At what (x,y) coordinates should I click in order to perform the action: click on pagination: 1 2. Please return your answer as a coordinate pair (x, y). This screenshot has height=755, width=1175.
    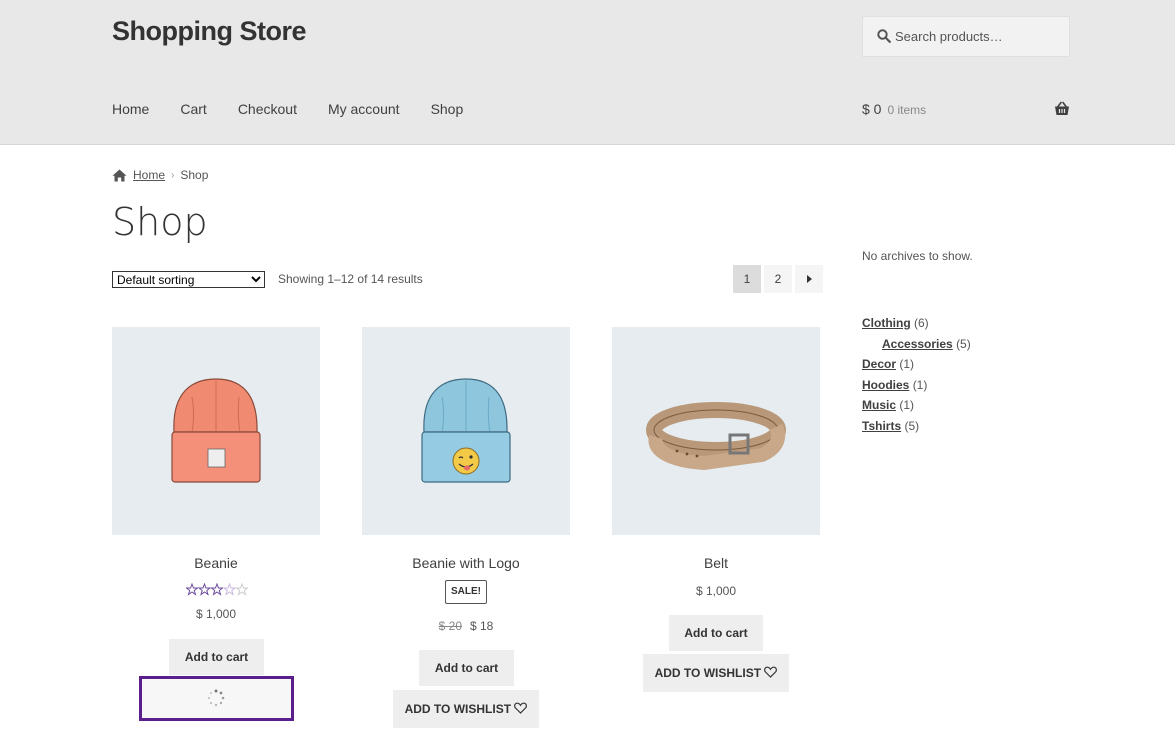
    Looking at the image, I should click on (778, 279).